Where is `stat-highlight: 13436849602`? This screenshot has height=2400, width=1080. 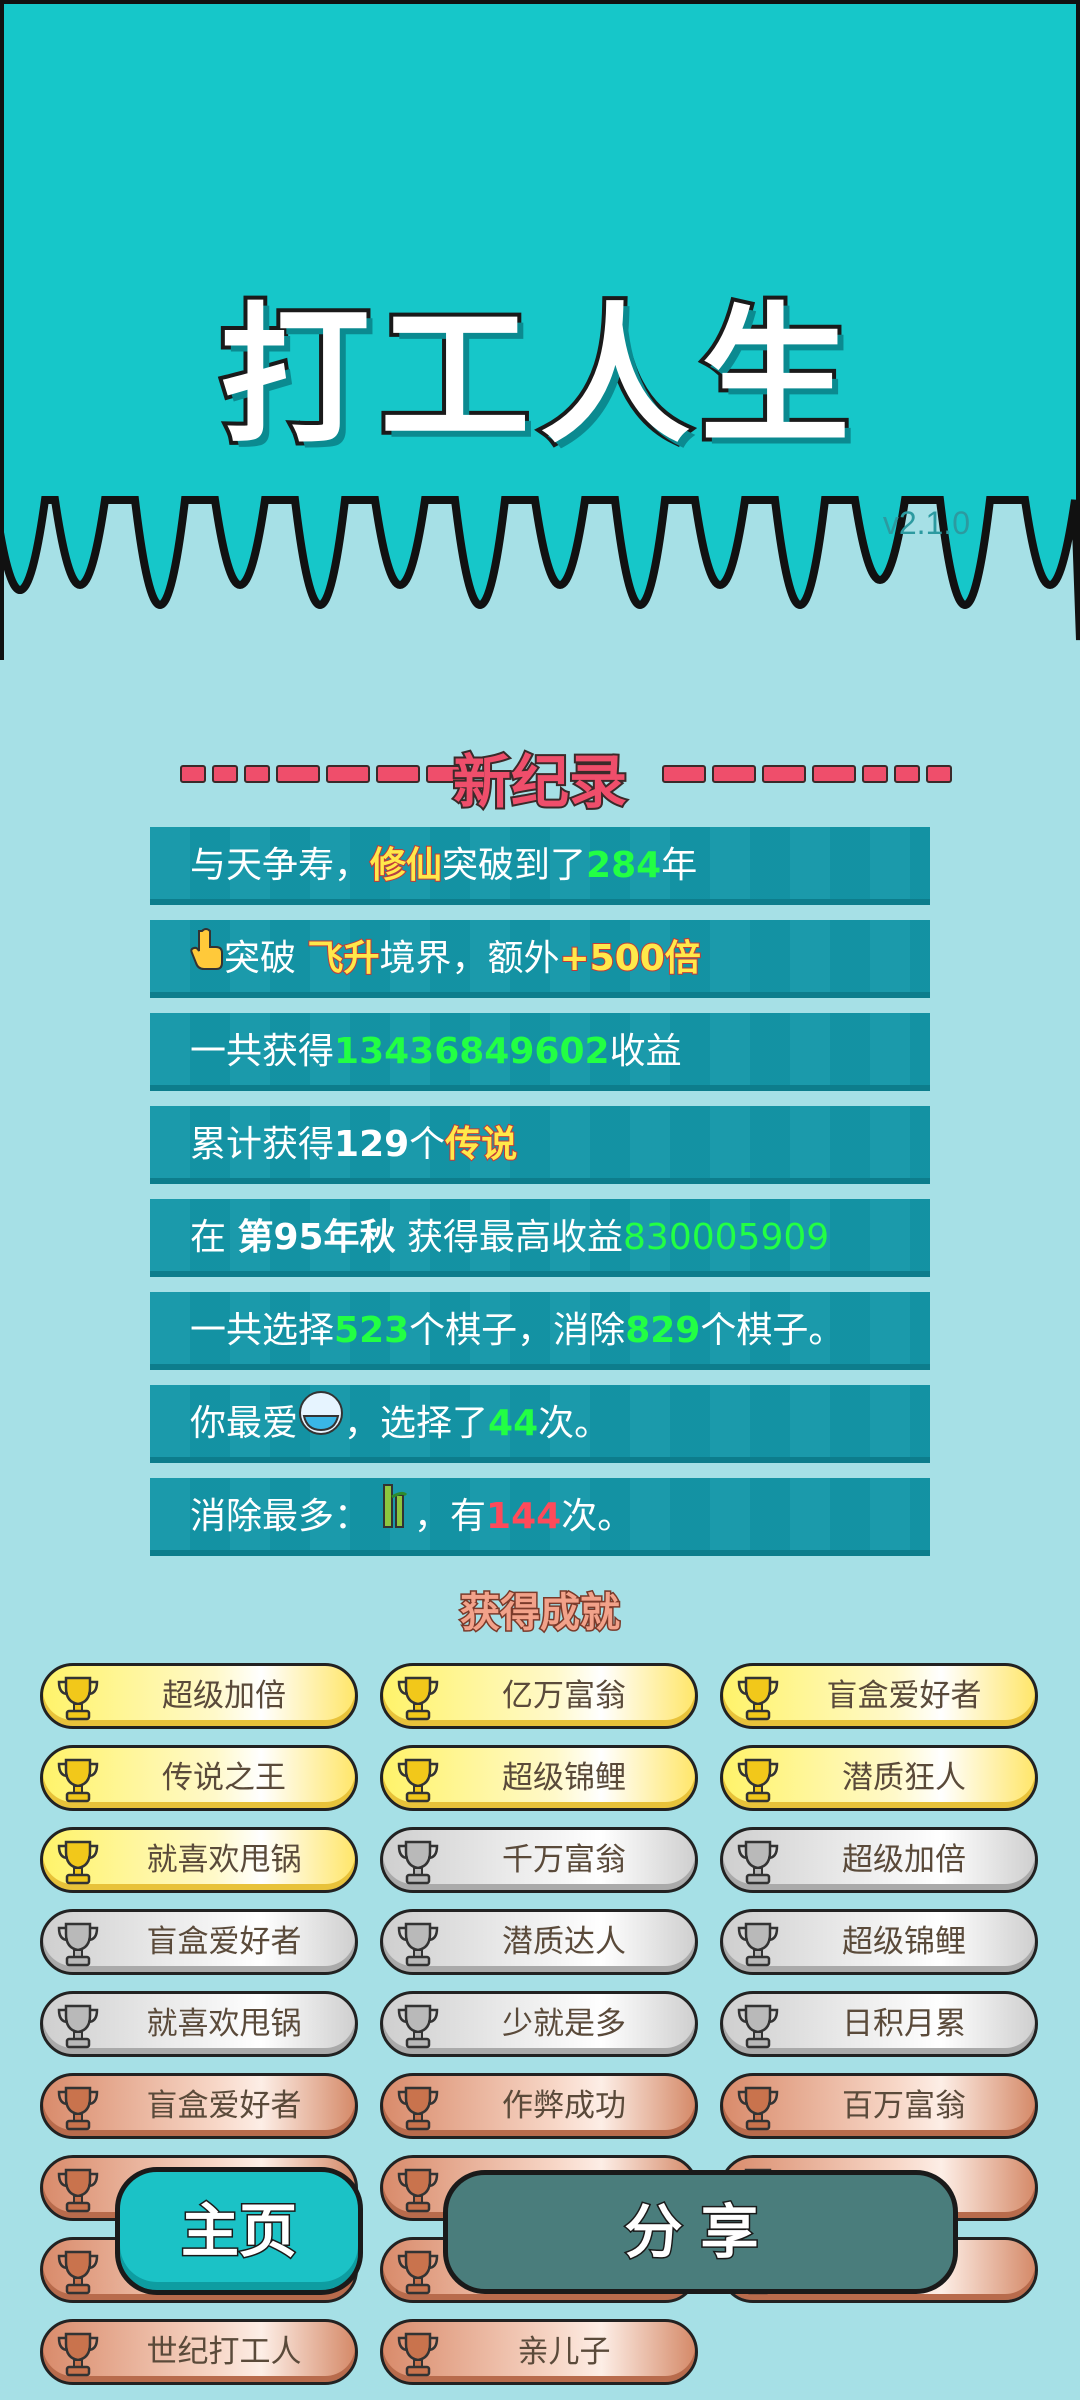
stat-highlight: 13436849602 is located at coordinates (472, 1051).